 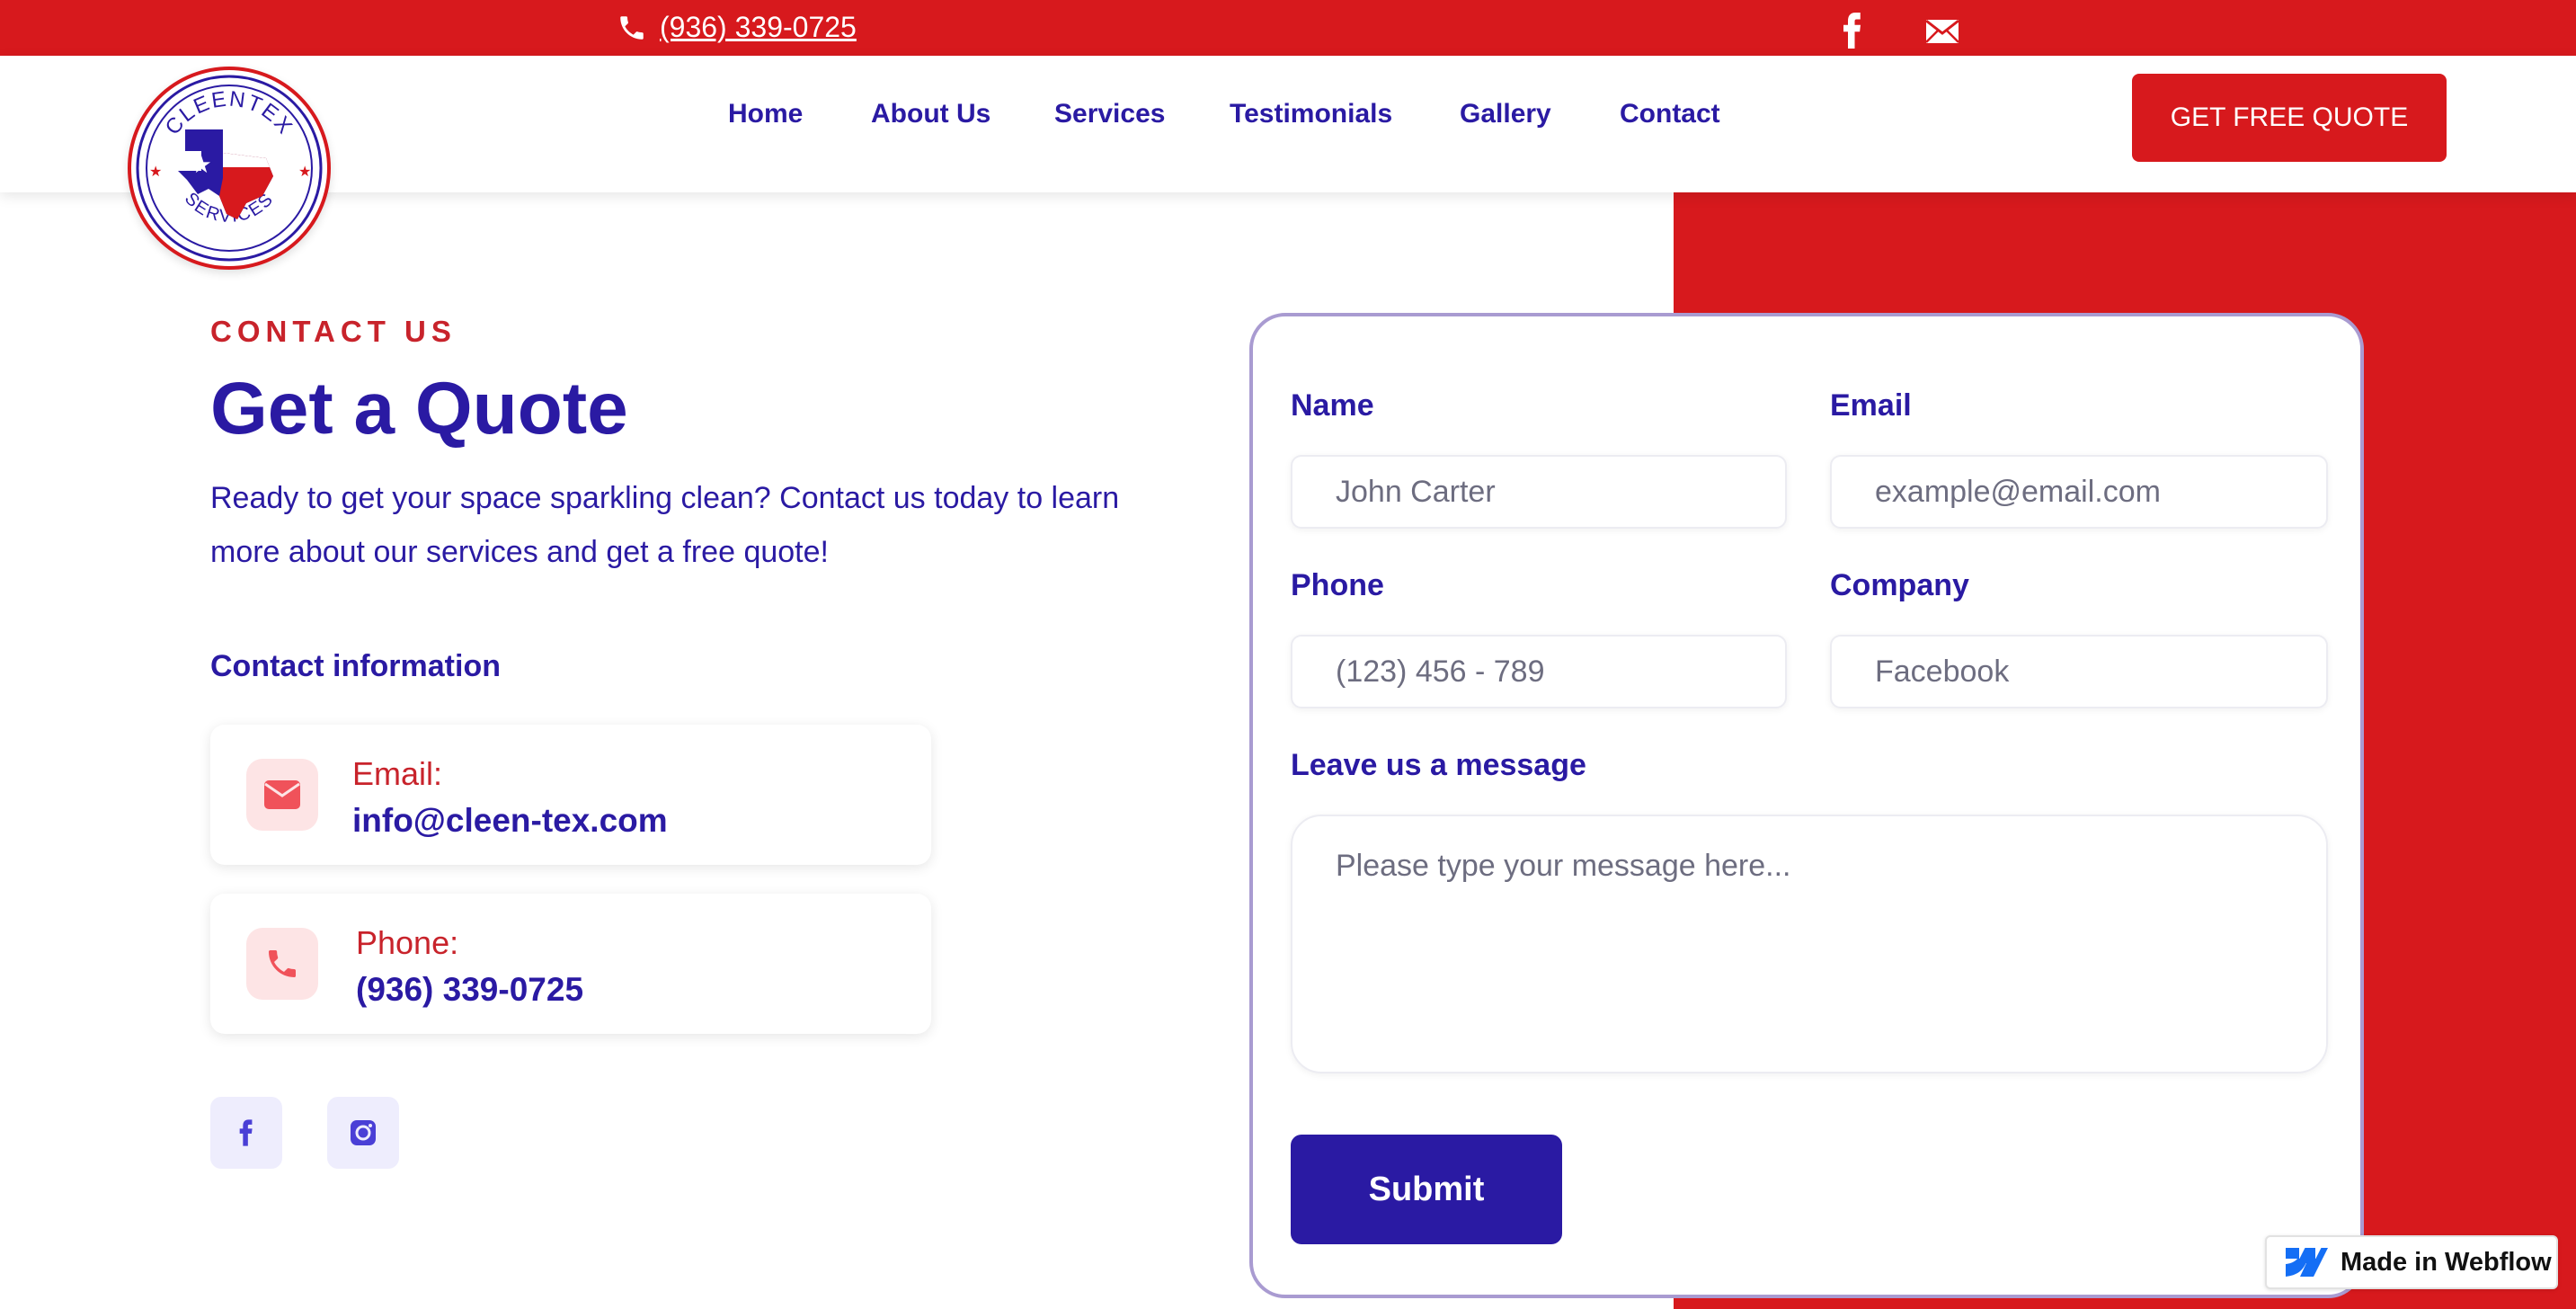 I want to click on badge-label: Made in Webflow, so click(x=2446, y=1262).